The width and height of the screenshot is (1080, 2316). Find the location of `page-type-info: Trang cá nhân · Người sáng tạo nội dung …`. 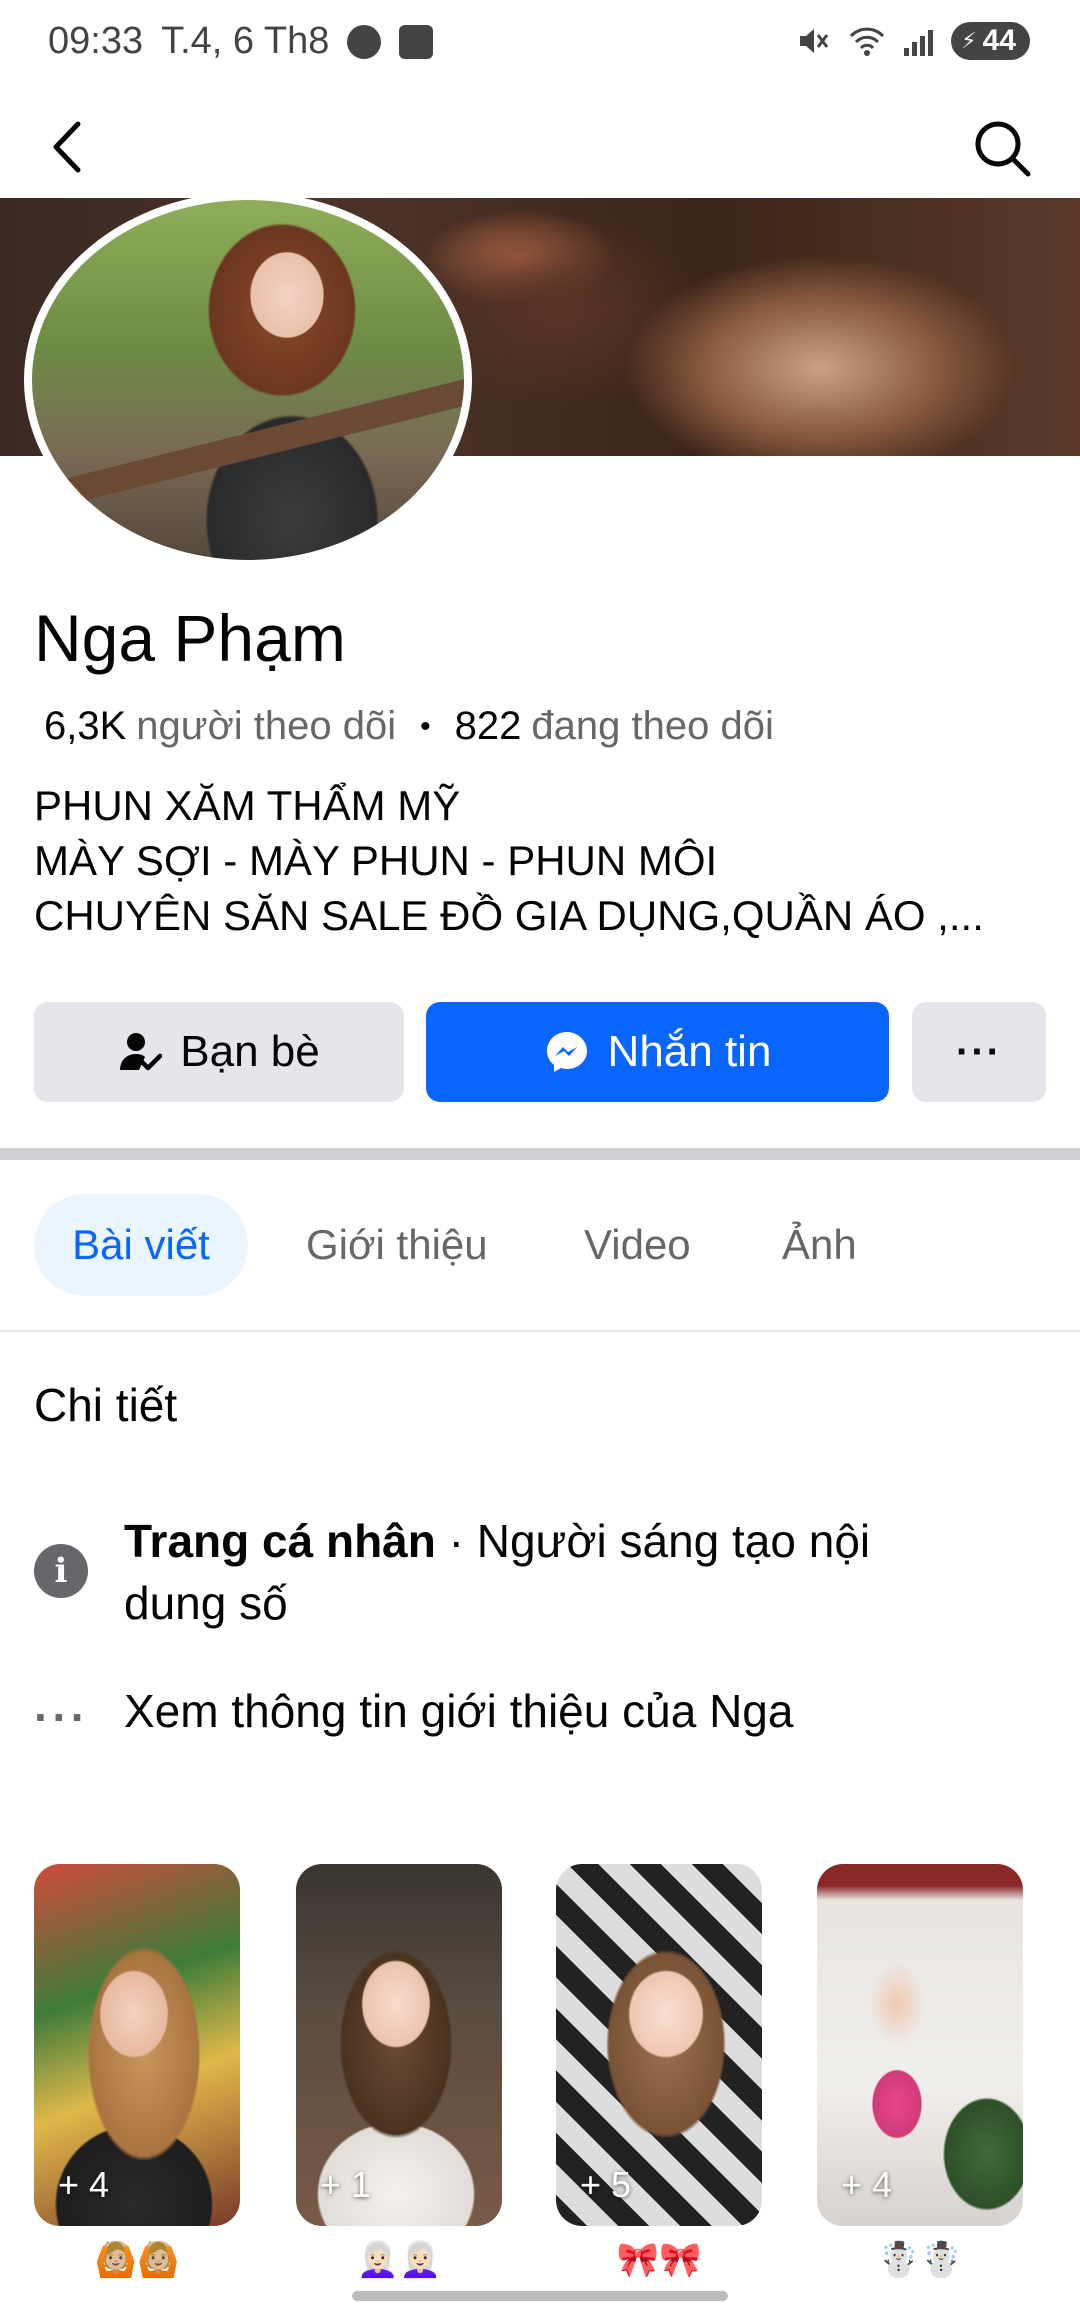

page-type-info: Trang cá nhân · Người sáng tạo nội dung … is located at coordinates (544, 1572).